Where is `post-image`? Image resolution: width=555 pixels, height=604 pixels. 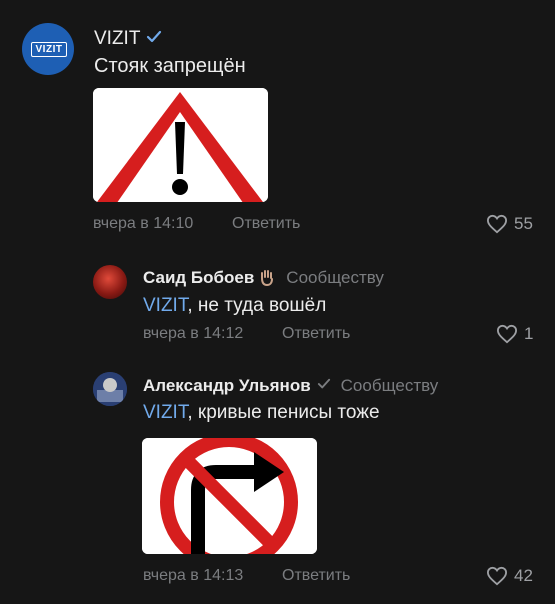 post-image is located at coordinates (180, 145).